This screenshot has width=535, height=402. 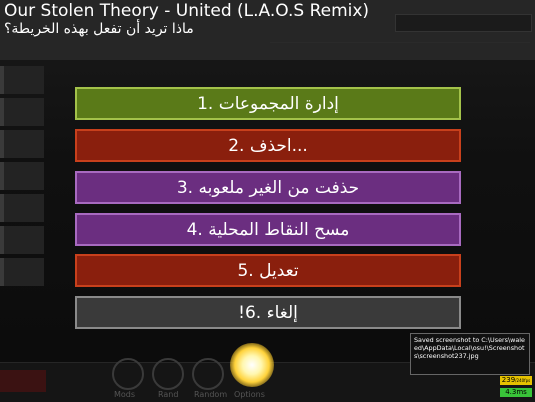 I want to click on footer-label: Rand, so click(x=168, y=394).